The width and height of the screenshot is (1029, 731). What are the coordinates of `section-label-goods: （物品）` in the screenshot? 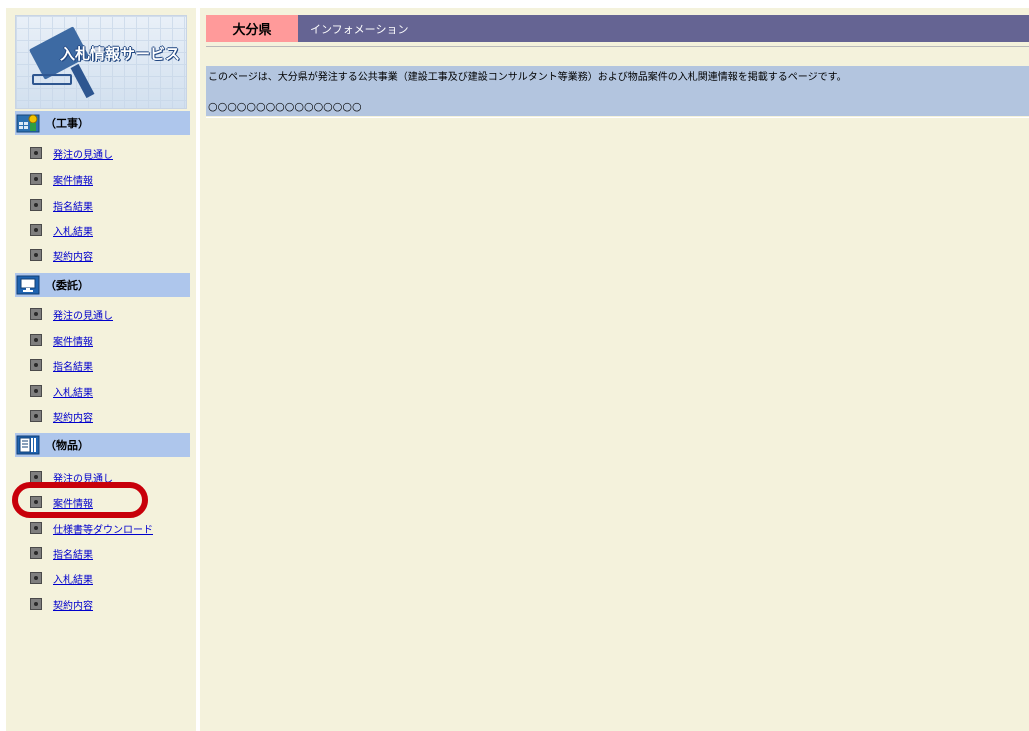 It's located at (67, 445).